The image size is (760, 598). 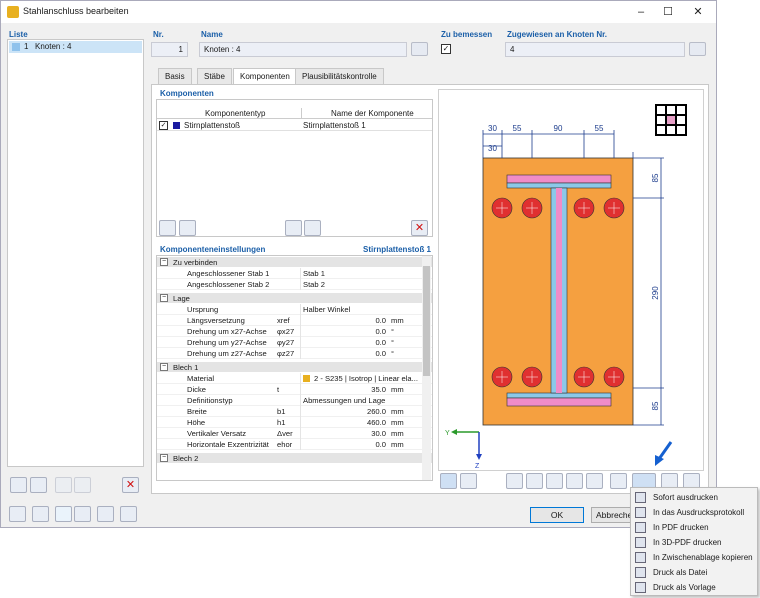 I want to click on nr-field: 1, so click(x=169, y=49).